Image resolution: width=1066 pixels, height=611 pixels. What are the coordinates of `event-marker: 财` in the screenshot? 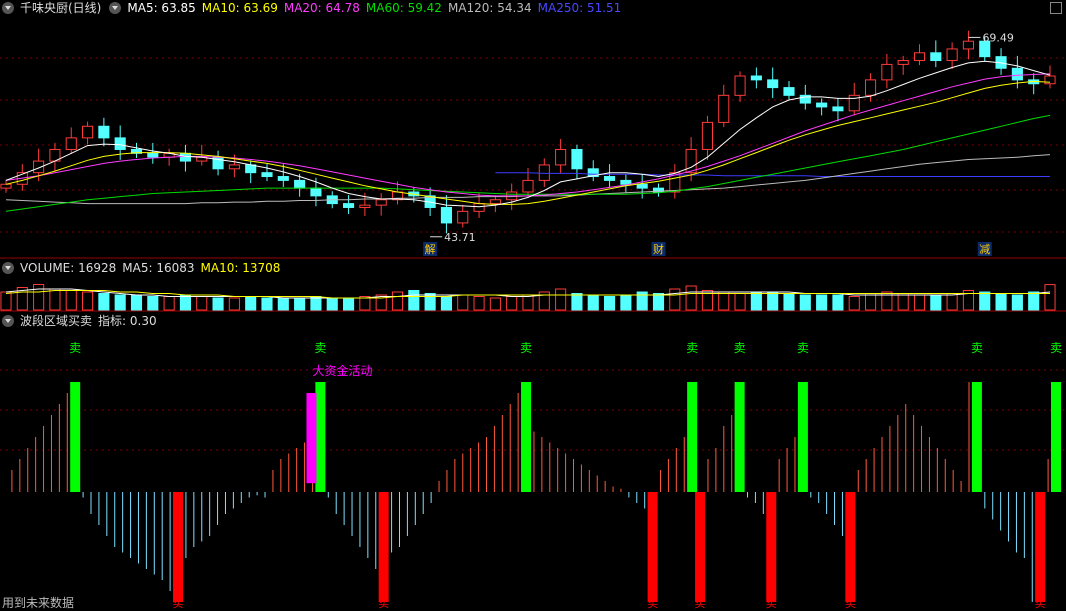 It's located at (658, 249).